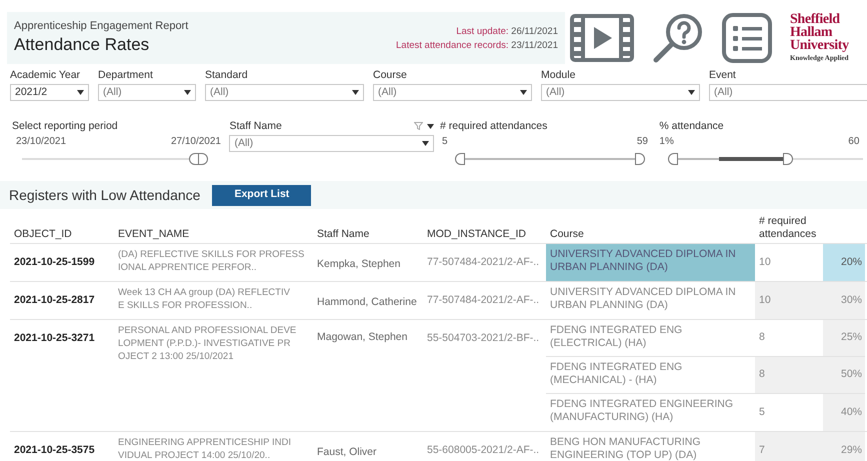 The width and height of the screenshot is (867, 461). What do you see at coordinates (789, 375) in the screenshot?
I see `table-cell: 8` at bounding box center [789, 375].